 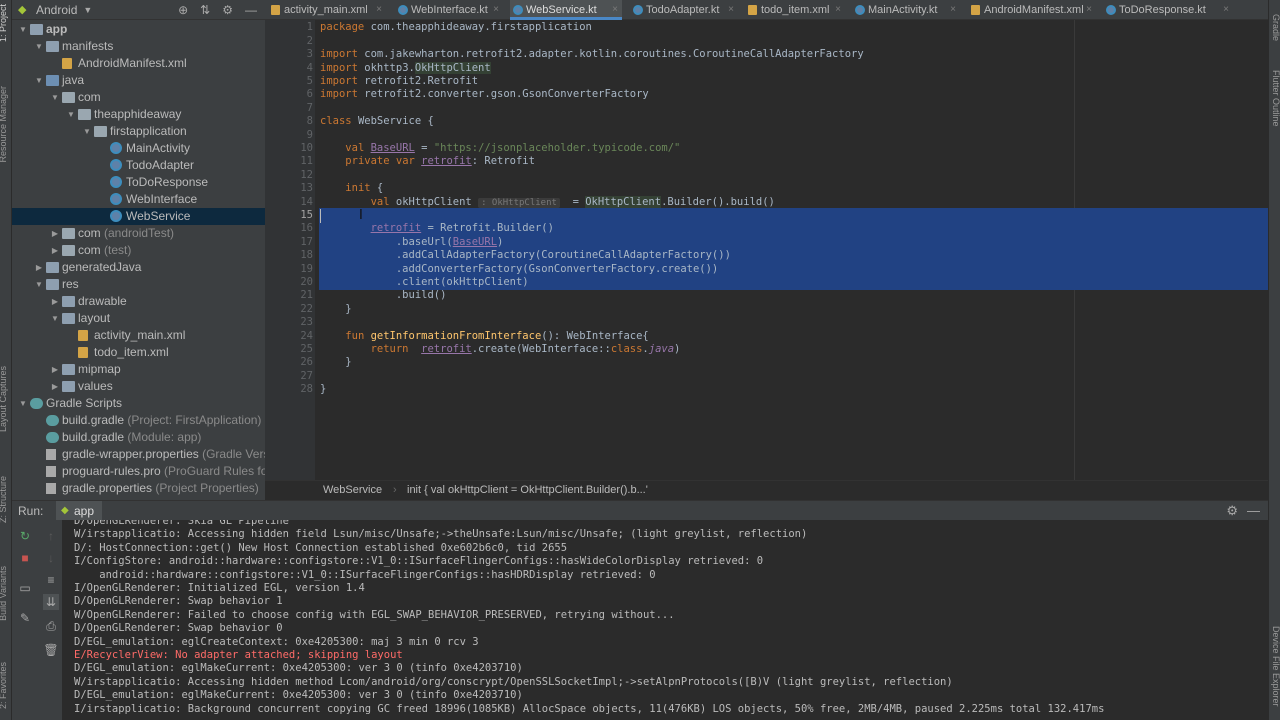 I want to click on scroll-up-icon: ↑, so click(x=51, y=536).